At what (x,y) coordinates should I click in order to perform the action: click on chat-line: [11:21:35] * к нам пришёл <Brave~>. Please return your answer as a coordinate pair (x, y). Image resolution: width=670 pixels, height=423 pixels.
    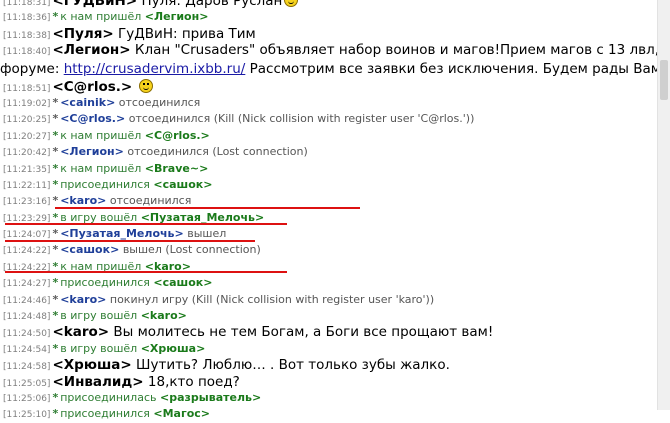
    Looking at the image, I should click on (329, 169).